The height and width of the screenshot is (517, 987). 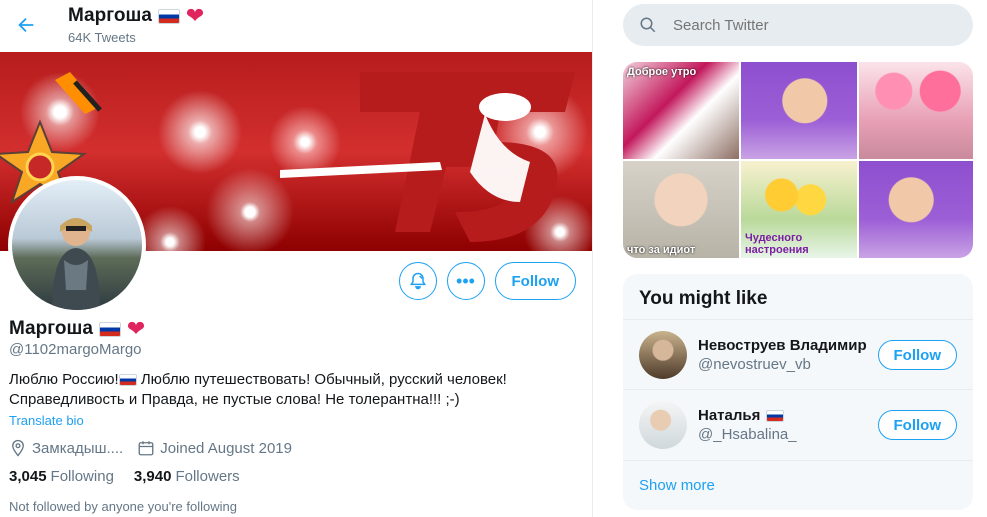 I want to click on profile-avatar, so click(x=77, y=245).